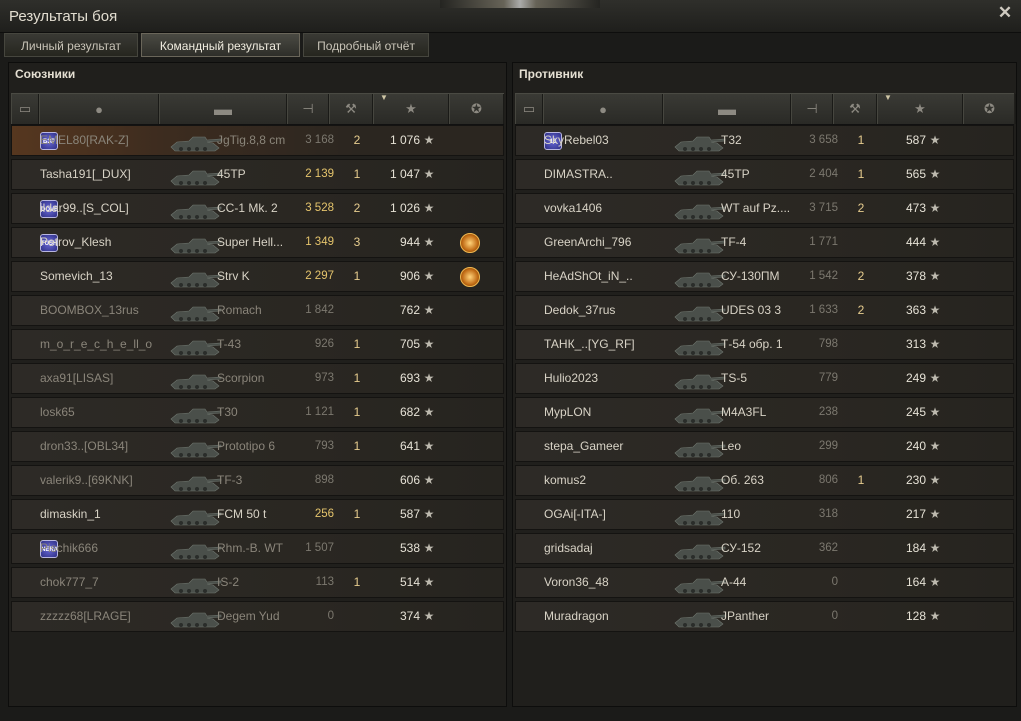  What do you see at coordinates (828, 378) in the screenshot?
I see `damage-value: 779` at bounding box center [828, 378].